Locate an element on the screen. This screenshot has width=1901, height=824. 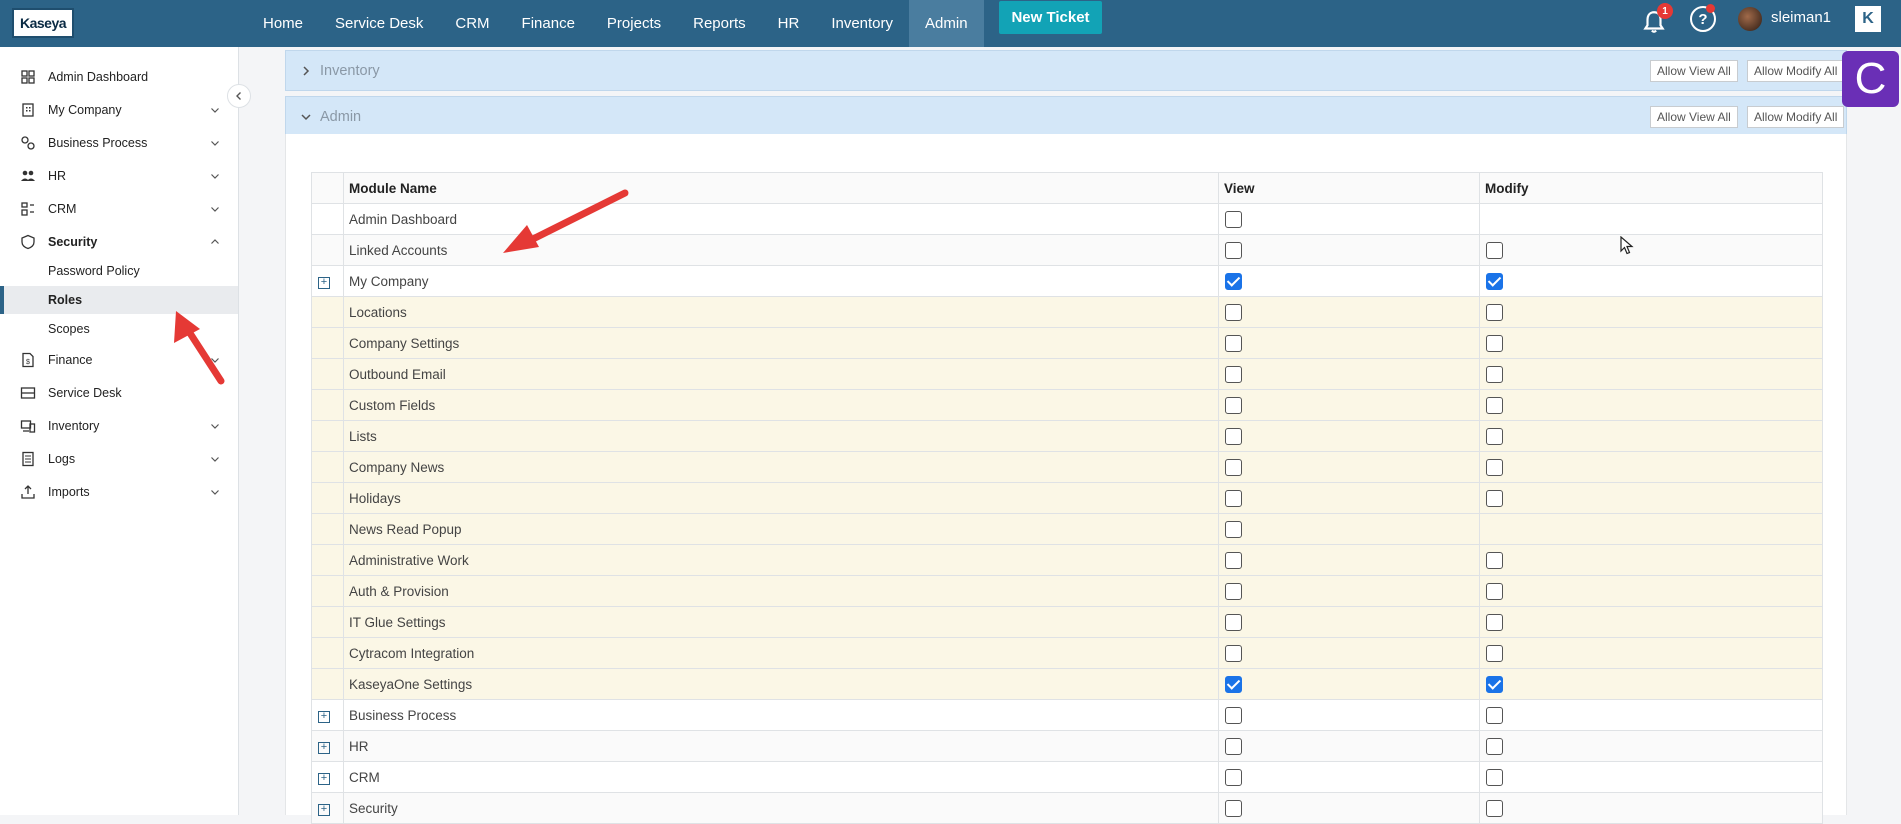
nav-item-projects: Projects is located at coordinates (634, 23).